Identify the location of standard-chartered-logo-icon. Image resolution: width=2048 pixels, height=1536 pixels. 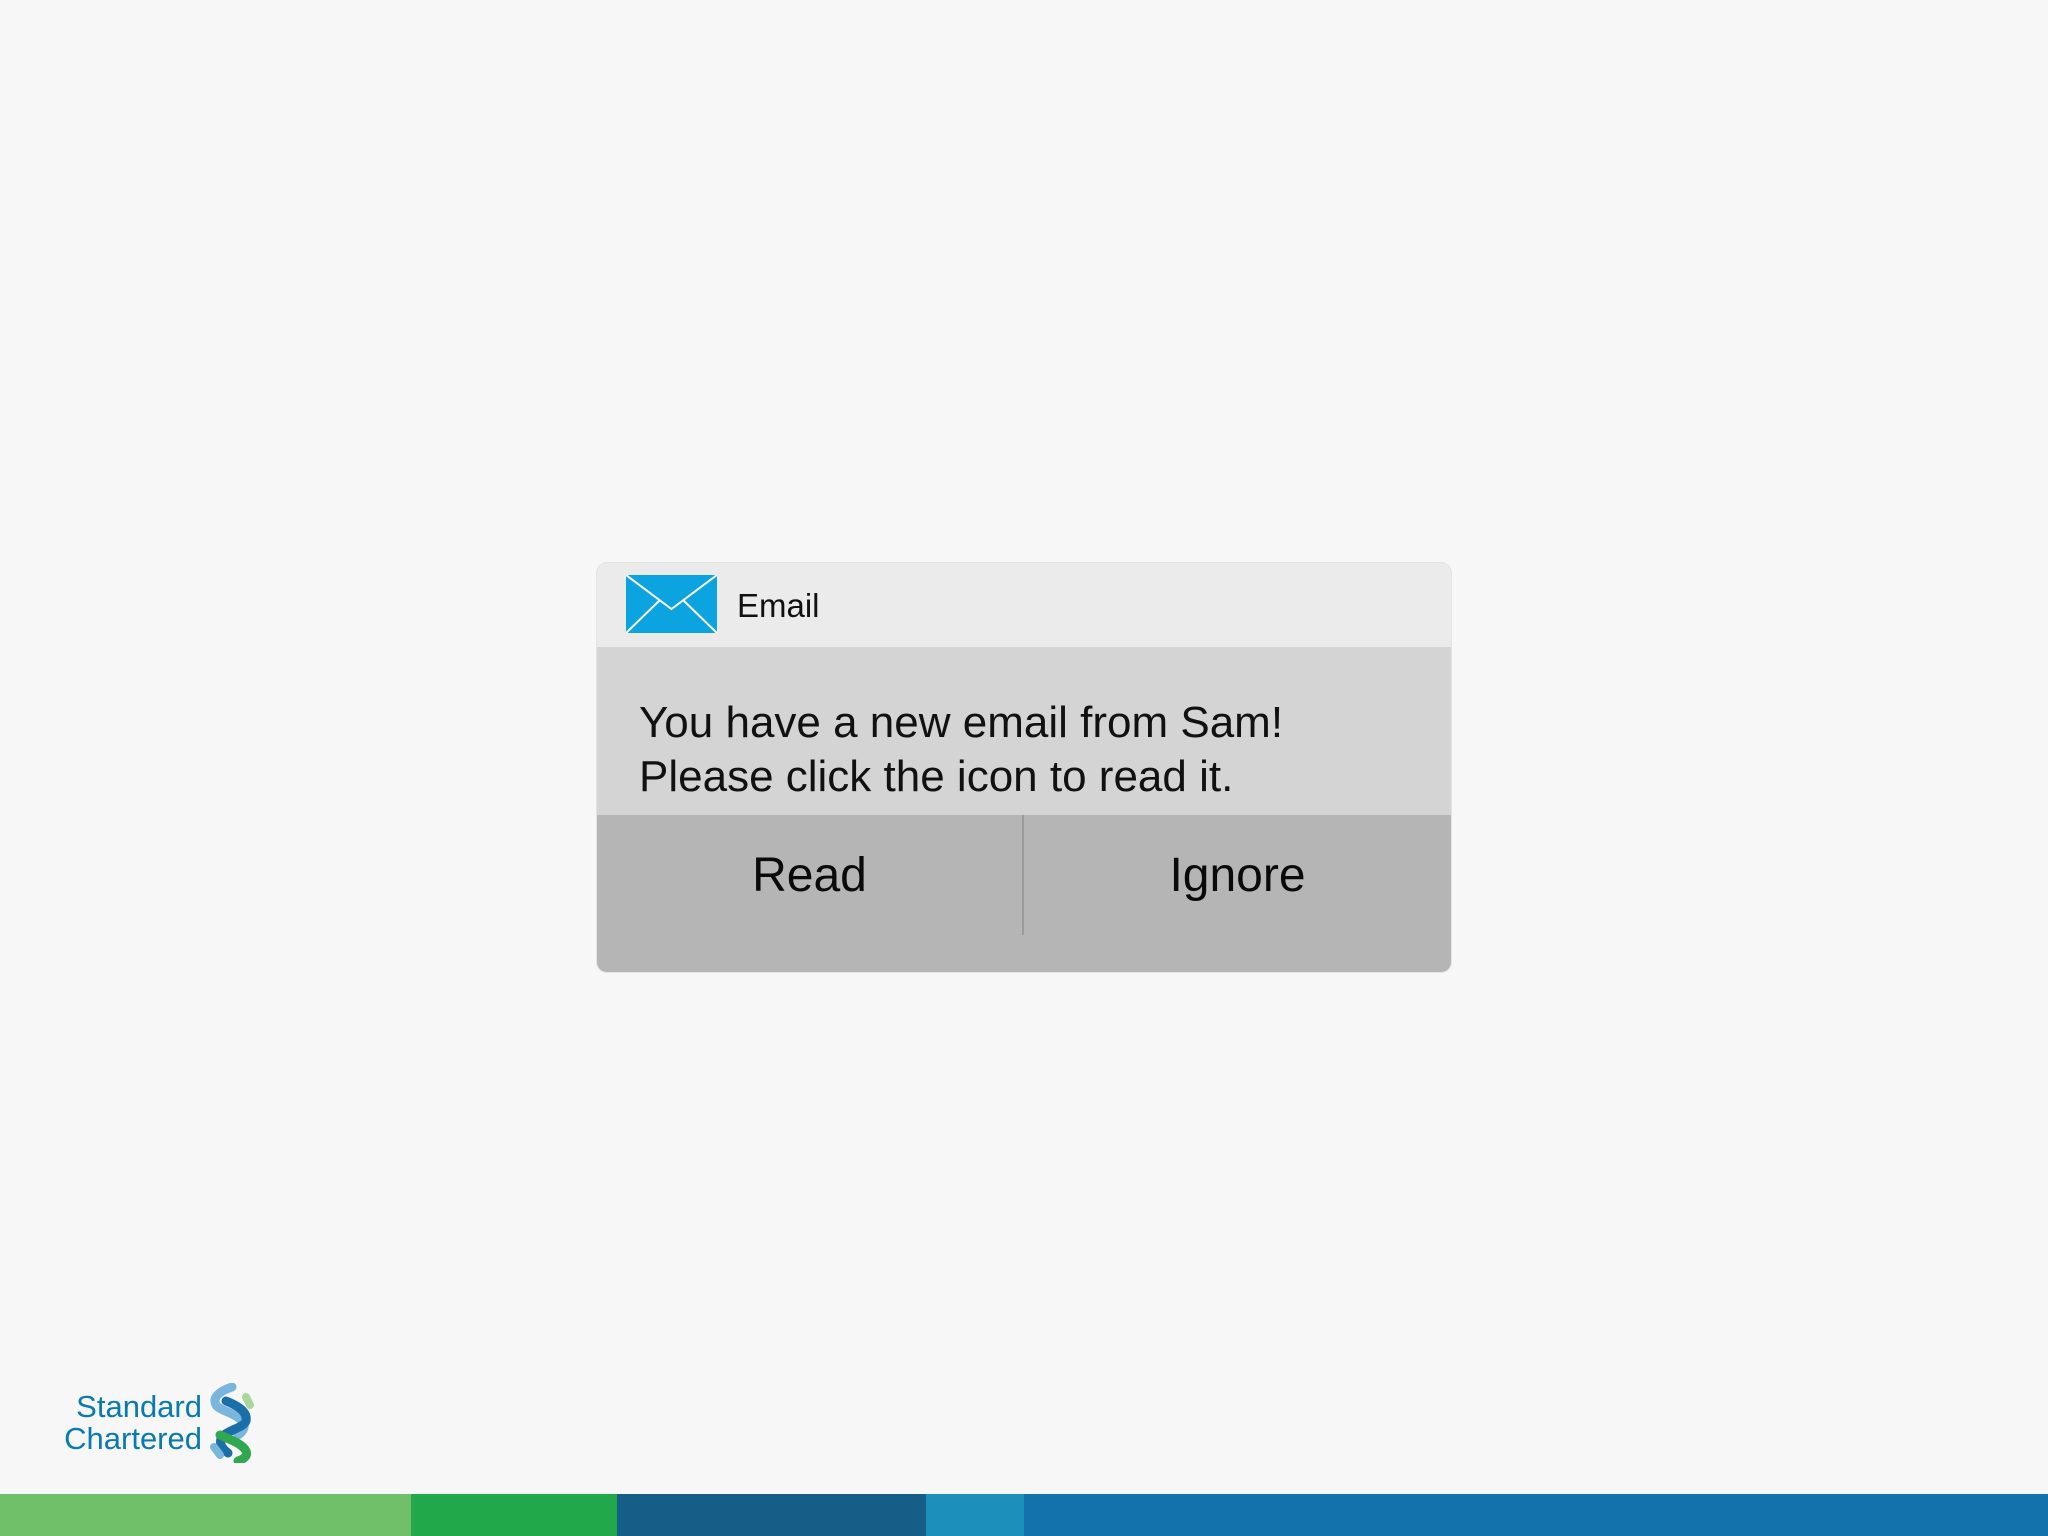
(230, 1424).